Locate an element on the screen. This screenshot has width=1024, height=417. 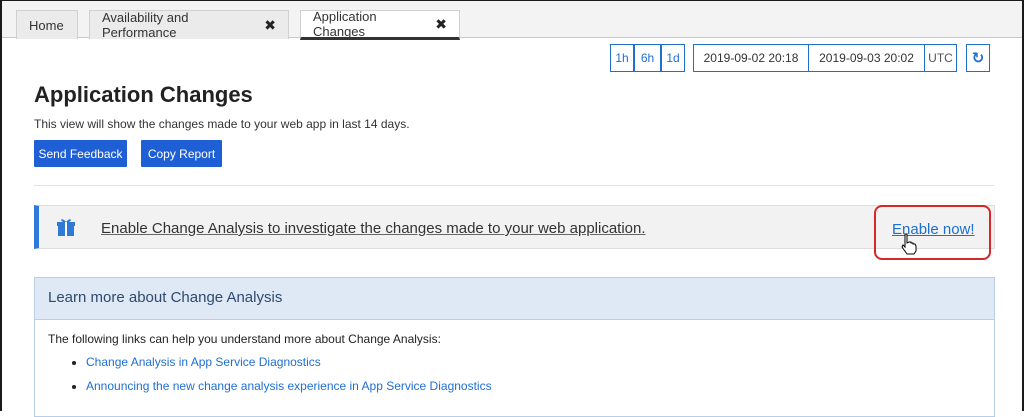
copy-report-button: Copy Report is located at coordinates (181, 153).